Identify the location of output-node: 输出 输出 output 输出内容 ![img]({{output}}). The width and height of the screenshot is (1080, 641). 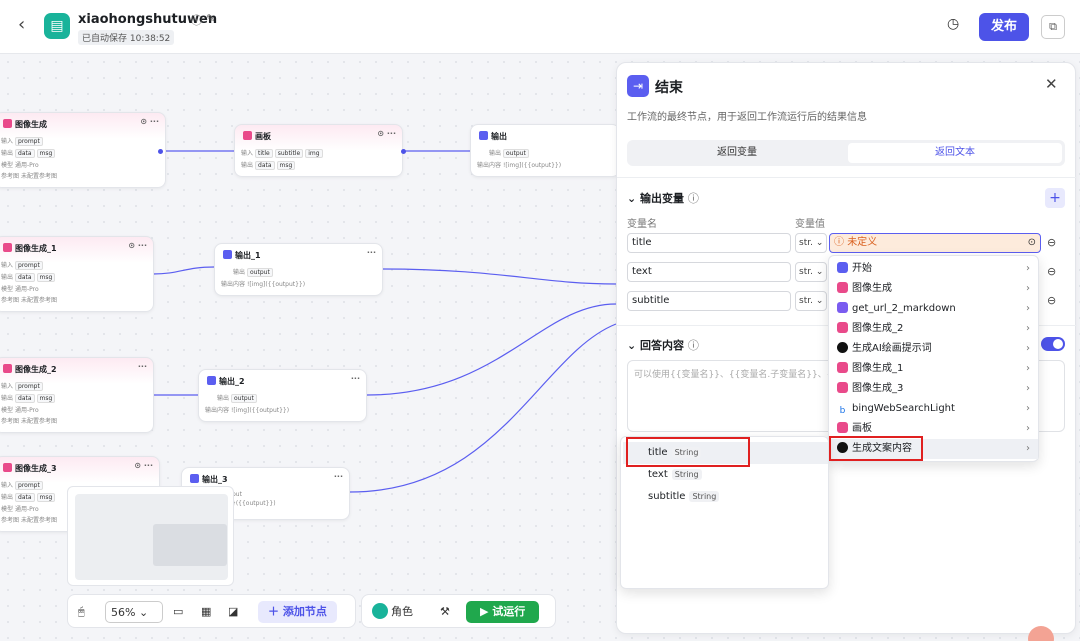
(545, 150).